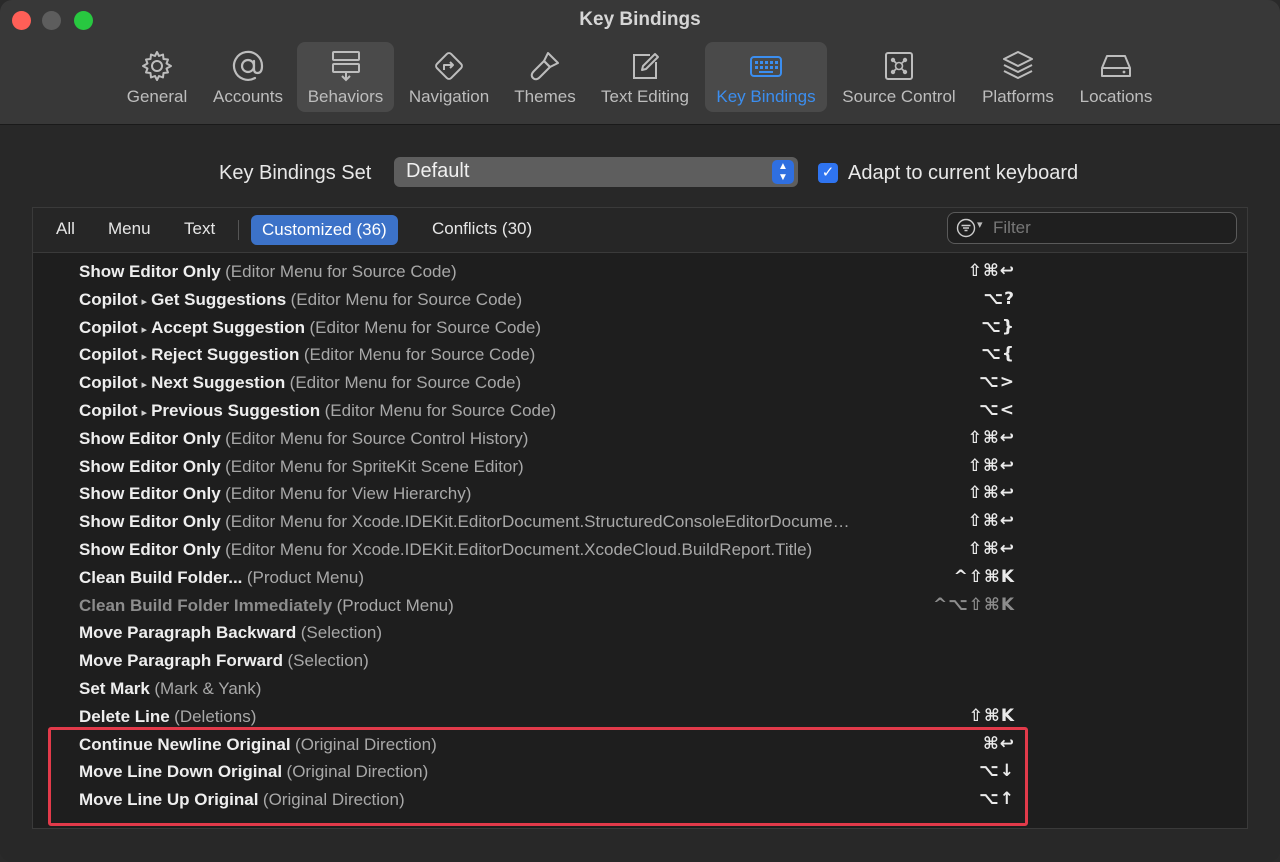 This screenshot has height=862, width=1280. Describe the element at coordinates (980, 225) in the screenshot. I see `chevron-down-icon: ▾` at that location.